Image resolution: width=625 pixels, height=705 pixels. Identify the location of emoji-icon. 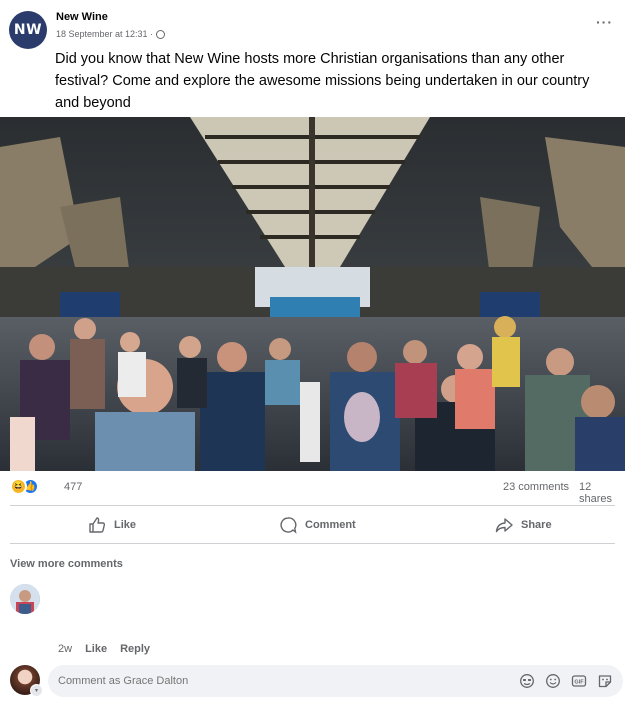
(553, 681).